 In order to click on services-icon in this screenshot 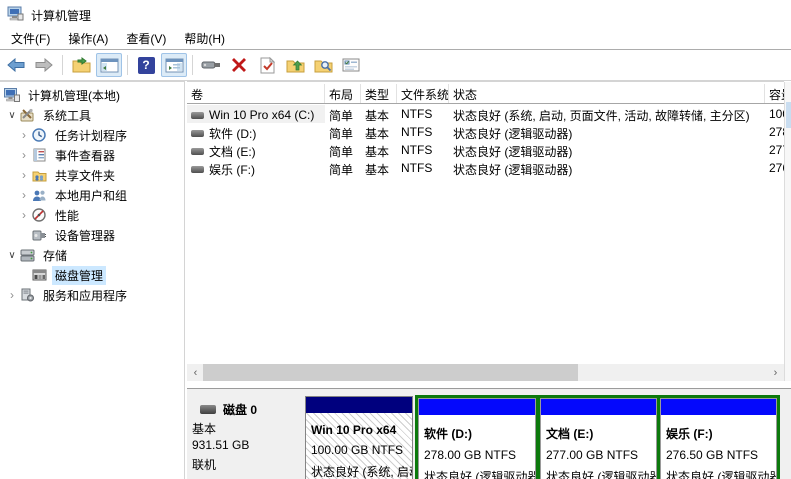, I will do `click(27, 295)`.